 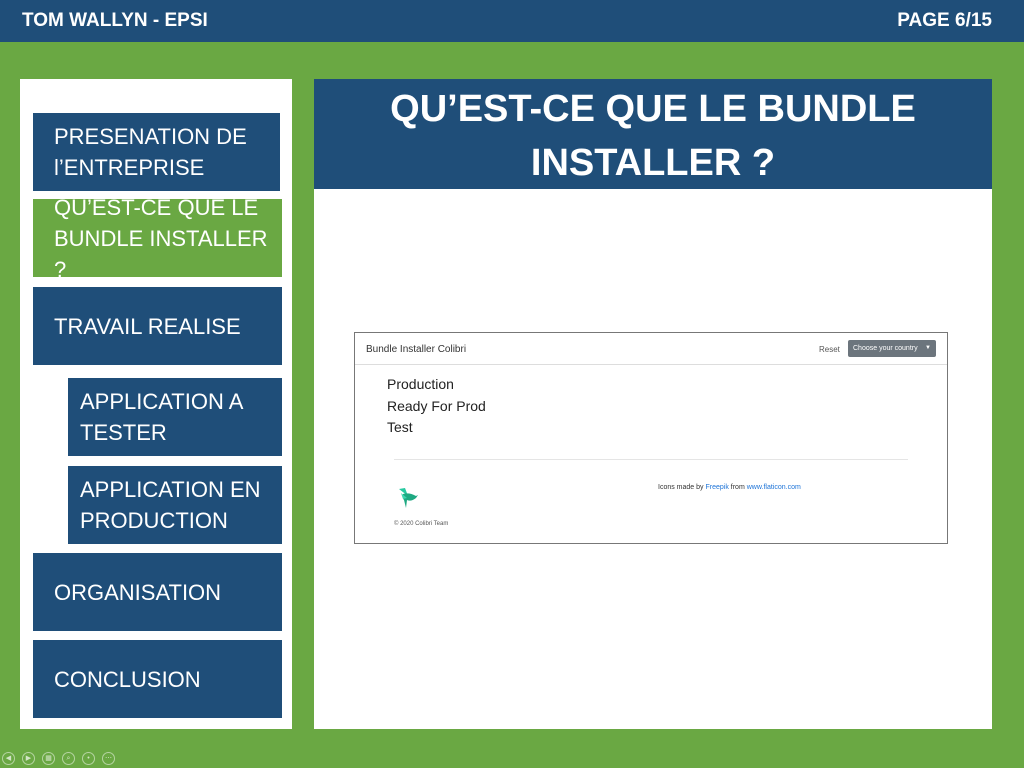 What do you see at coordinates (175, 417) in the screenshot?
I see `nav-item-application-a-tester: APPLICATION A TESTER` at bounding box center [175, 417].